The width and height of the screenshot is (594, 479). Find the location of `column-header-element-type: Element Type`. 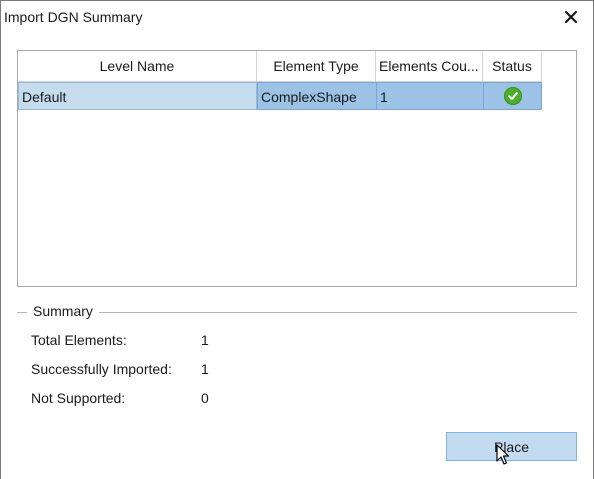

column-header-element-type: Element Type is located at coordinates (316, 66).